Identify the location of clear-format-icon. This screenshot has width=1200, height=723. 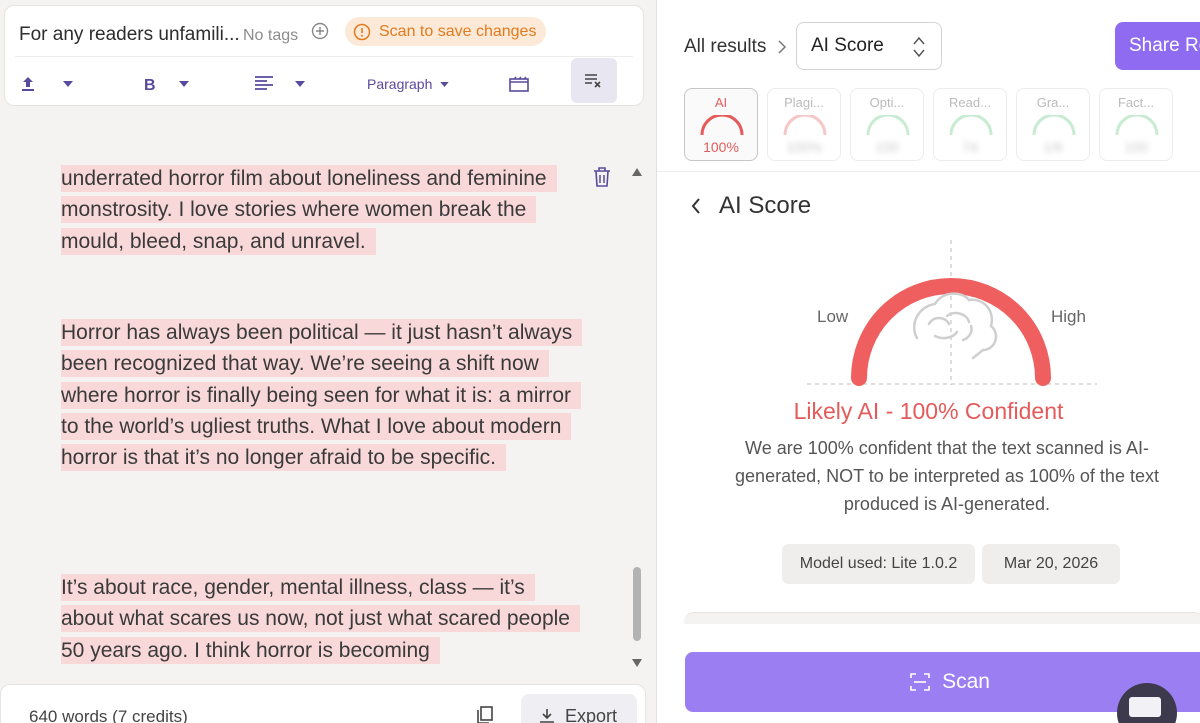
(593, 80).